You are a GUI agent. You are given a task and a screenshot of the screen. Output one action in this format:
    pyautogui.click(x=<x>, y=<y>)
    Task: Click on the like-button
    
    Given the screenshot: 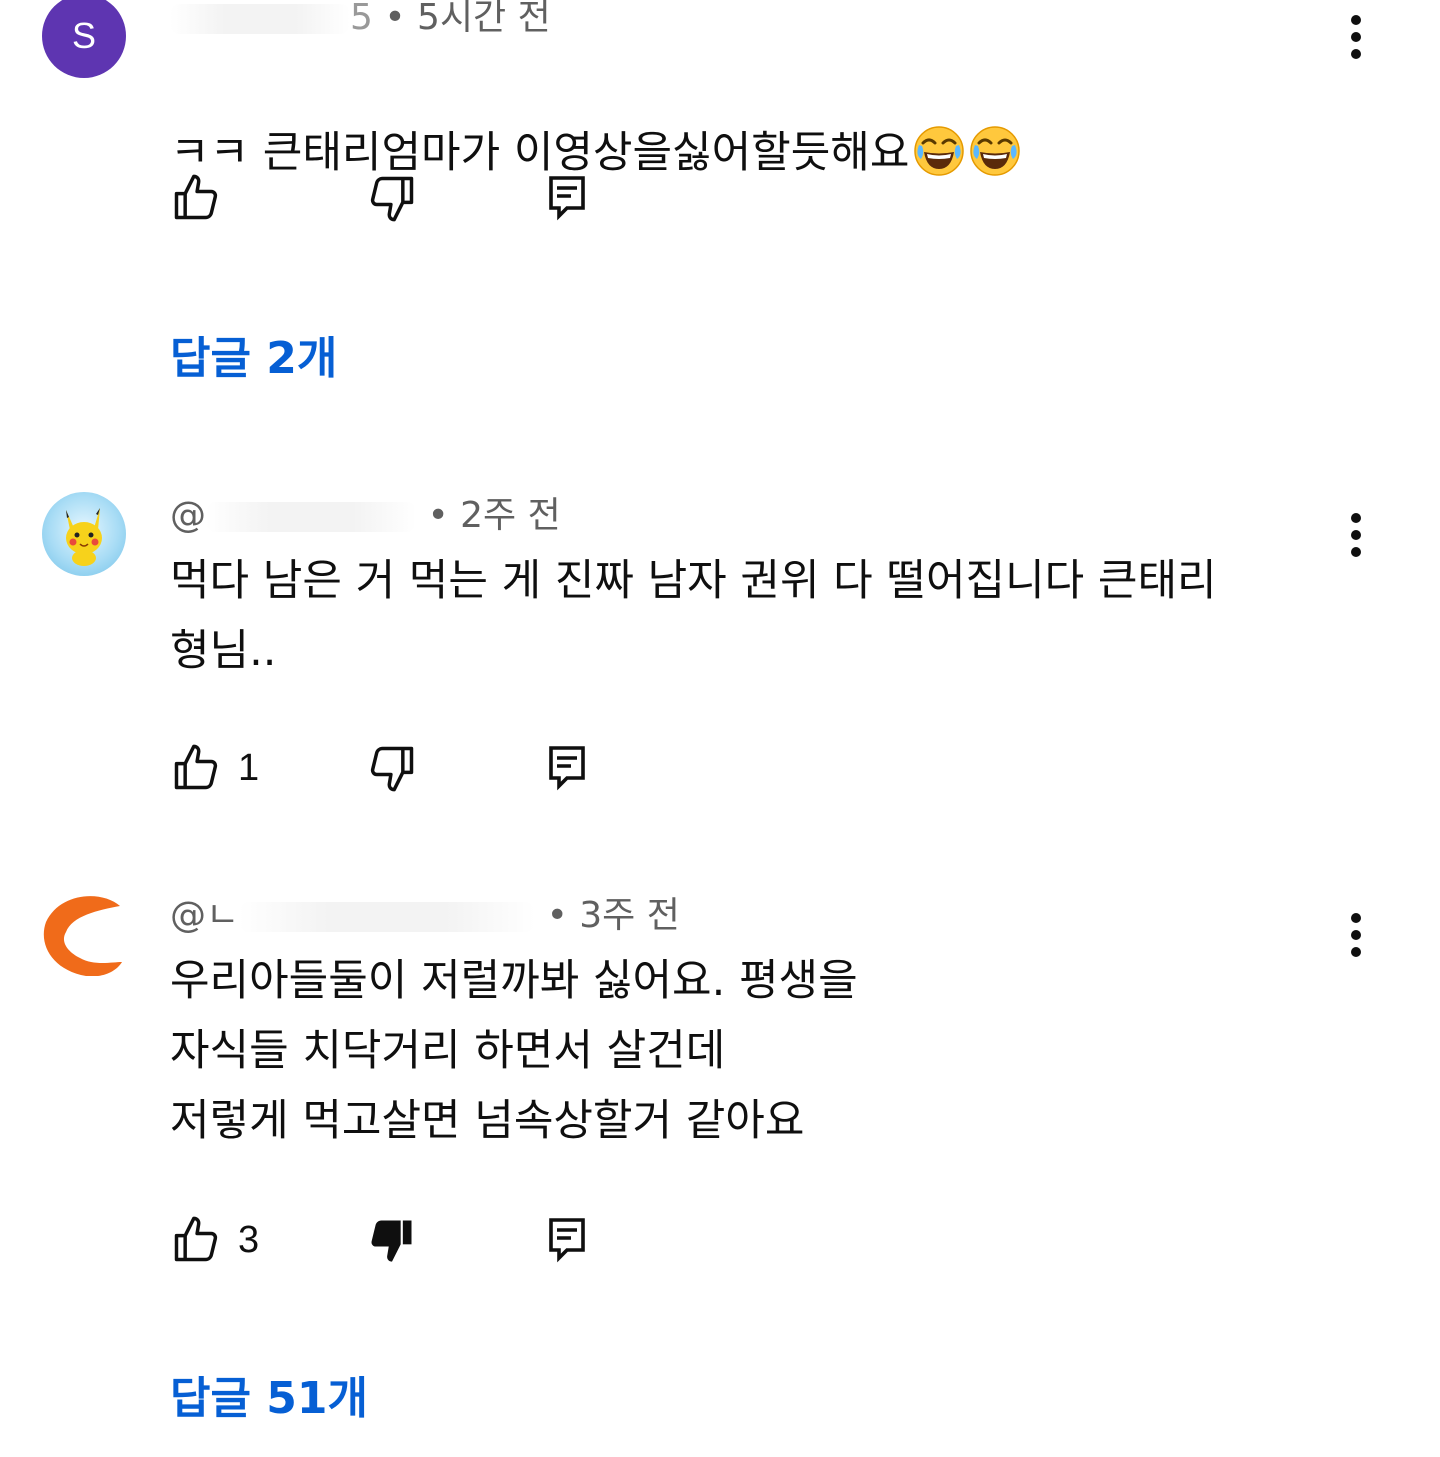 What is the action you would take?
    pyautogui.click(x=204, y=198)
    